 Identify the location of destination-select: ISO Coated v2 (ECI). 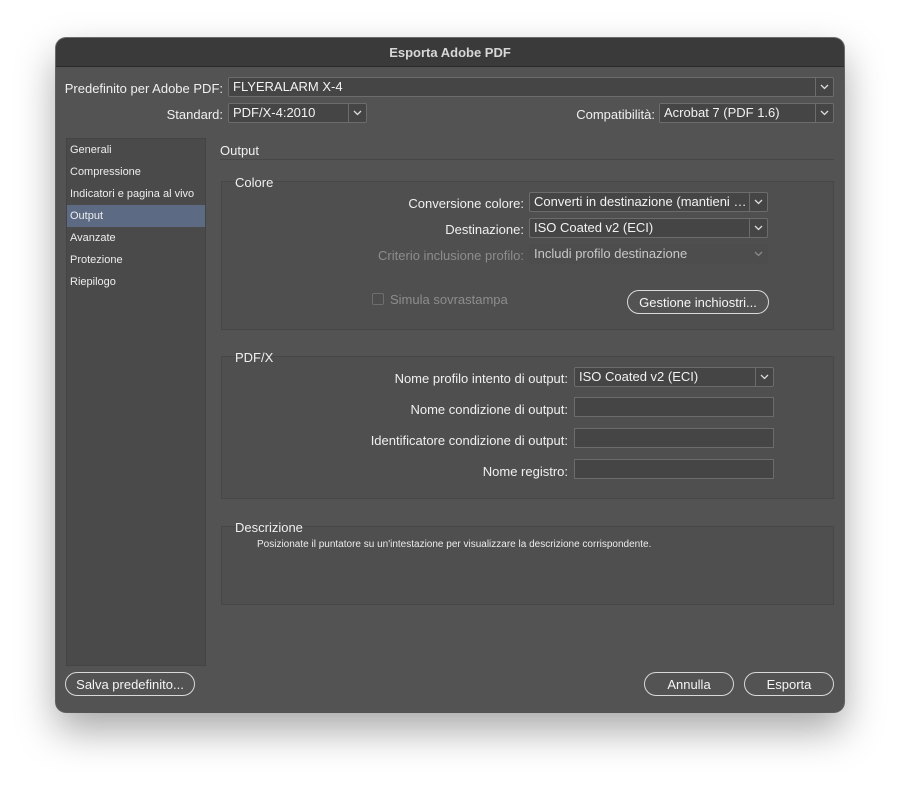
(648, 228).